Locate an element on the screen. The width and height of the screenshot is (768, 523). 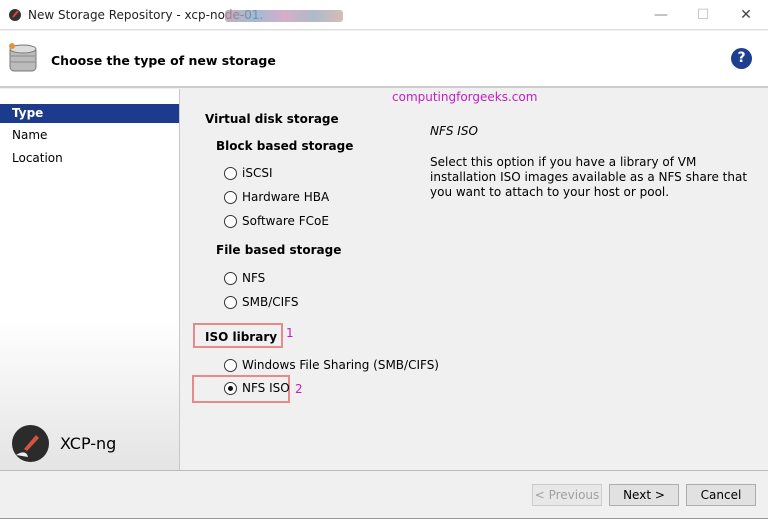
radio-smb-cifs is located at coordinates (230, 302).